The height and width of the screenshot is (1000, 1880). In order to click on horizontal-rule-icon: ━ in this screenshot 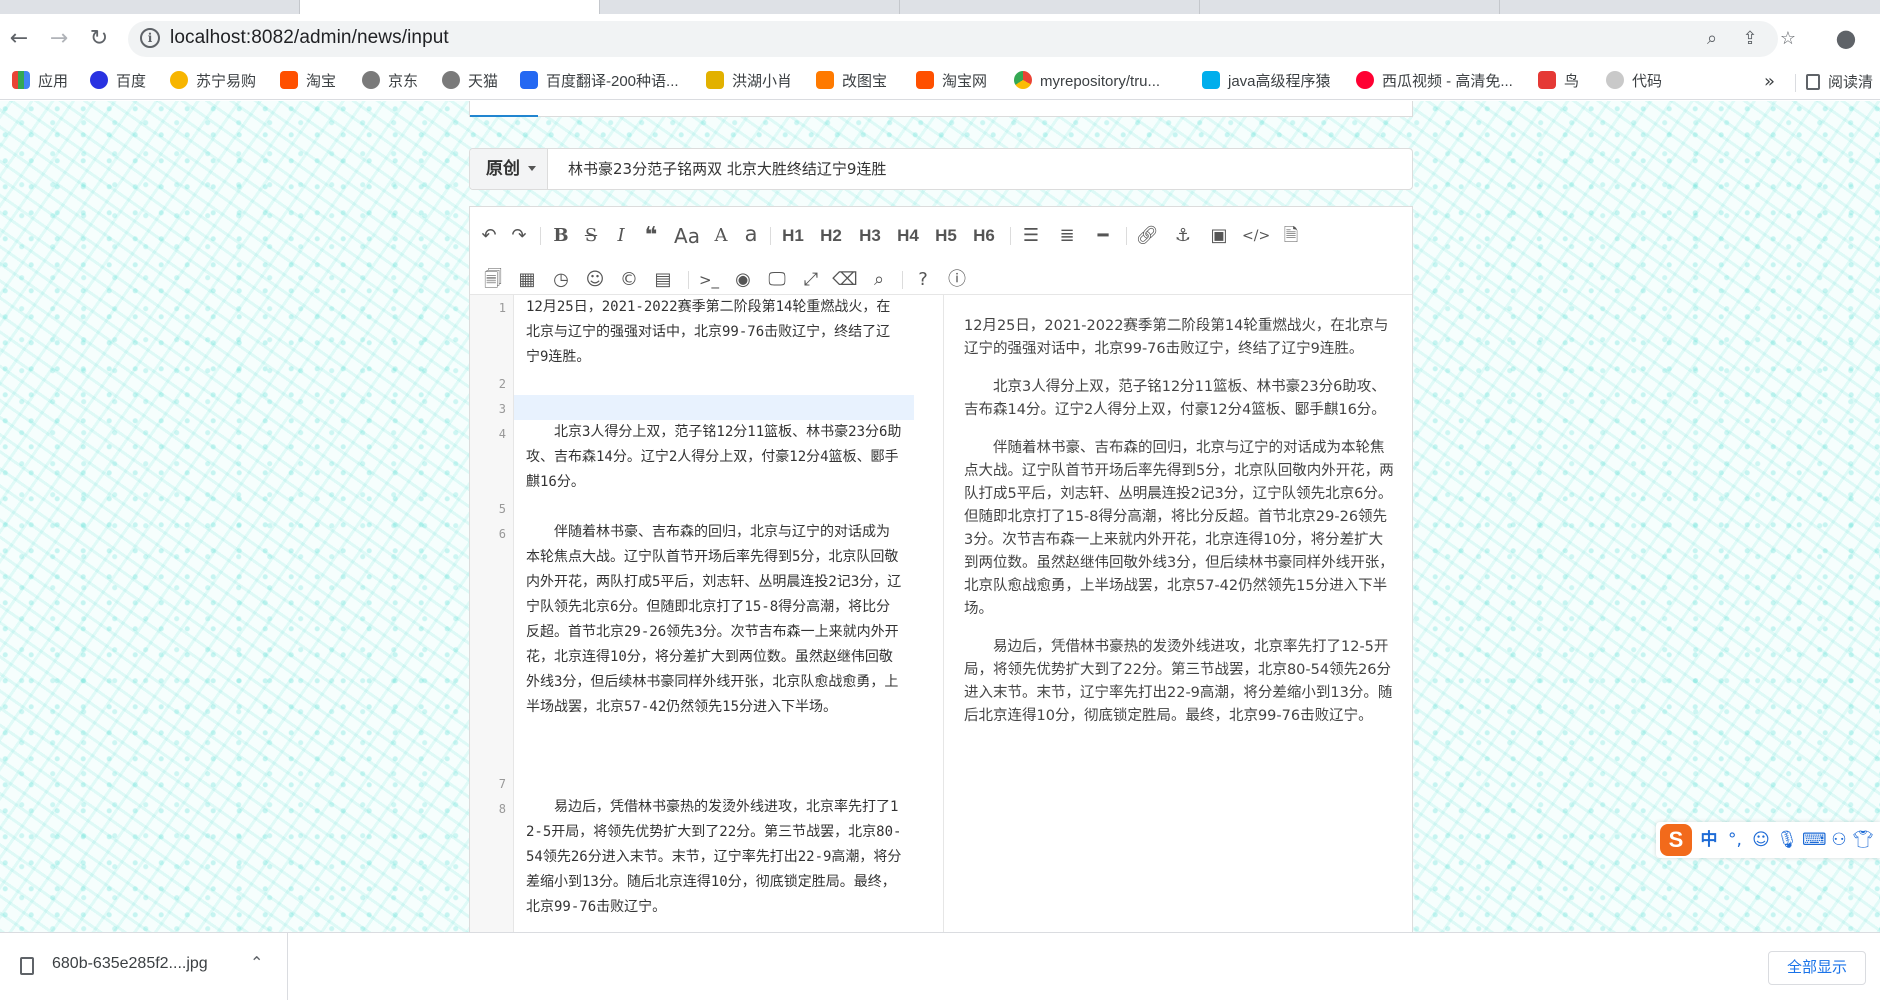, I will do `click(1103, 236)`.